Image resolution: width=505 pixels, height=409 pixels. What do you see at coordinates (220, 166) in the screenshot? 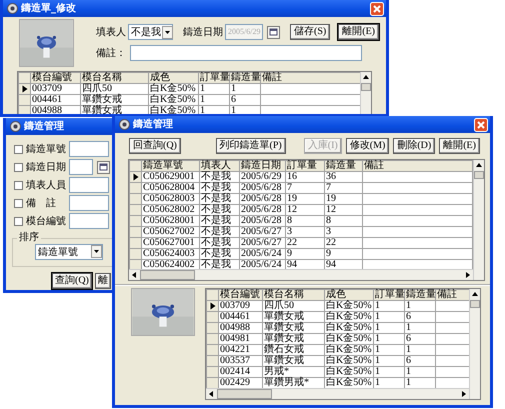
I see `column-header: 填表人` at bounding box center [220, 166].